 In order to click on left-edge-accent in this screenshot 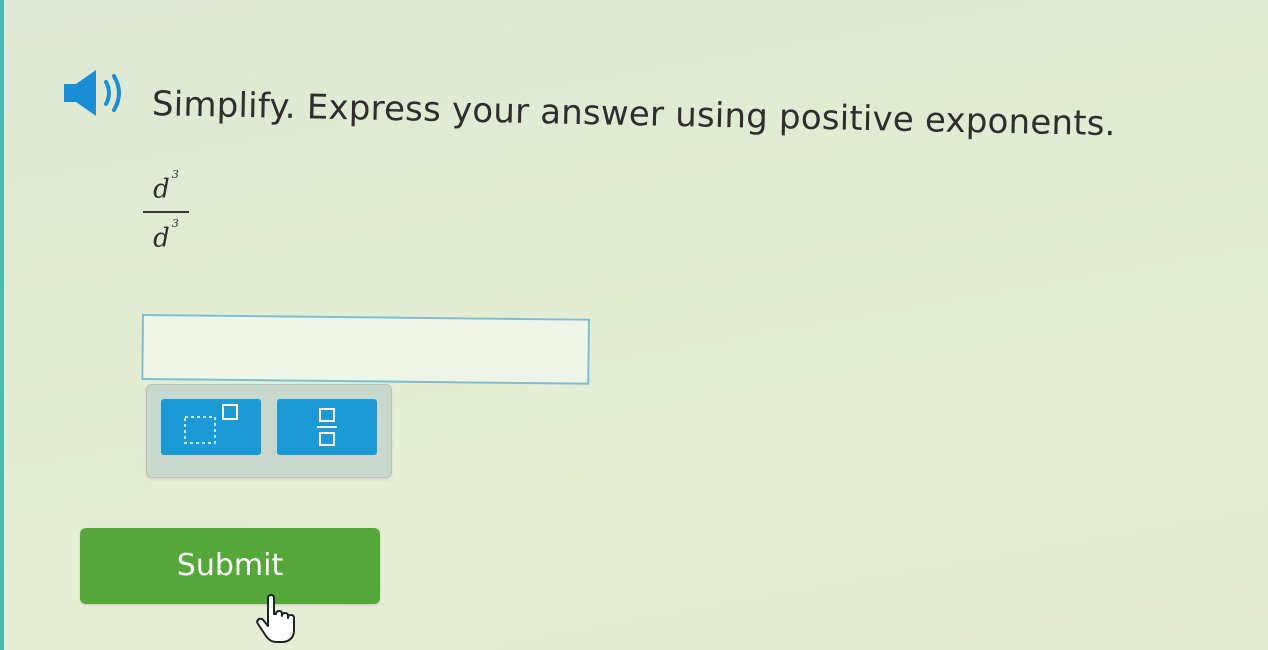, I will do `click(2, 325)`.